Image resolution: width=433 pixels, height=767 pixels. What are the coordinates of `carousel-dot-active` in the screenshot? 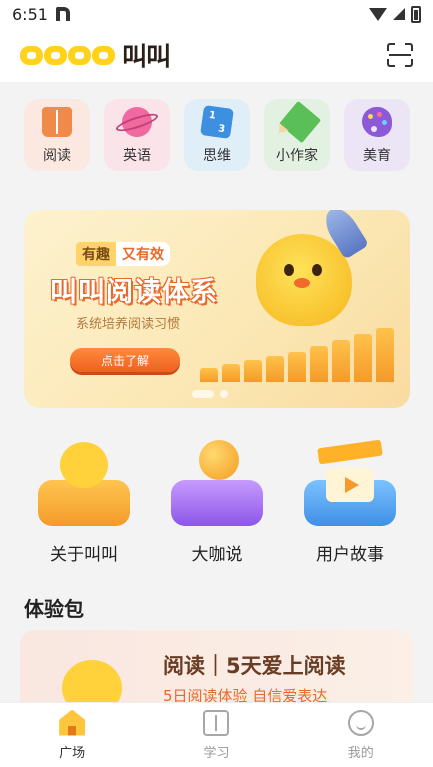 It's located at (203, 394).